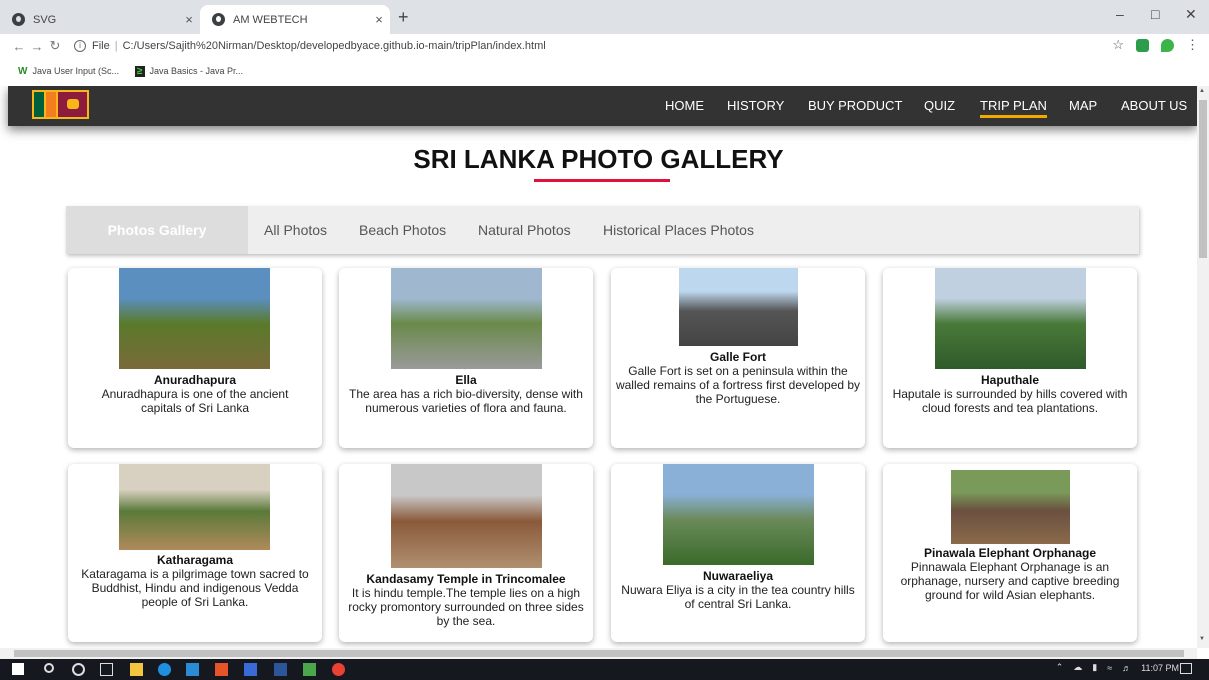  I want to click on horizontal-scrollbar, so click(598, 653).